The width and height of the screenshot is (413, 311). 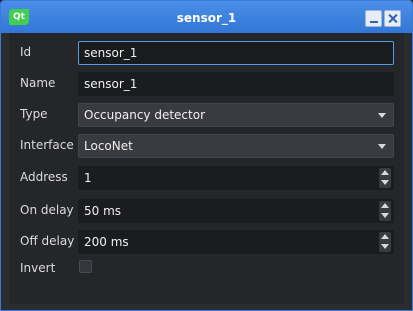 What do you see at coordinates (145, 115) in the screenshot?
I see `type-combobox-value: Occupancy detector` at bounding box center [145, 115].